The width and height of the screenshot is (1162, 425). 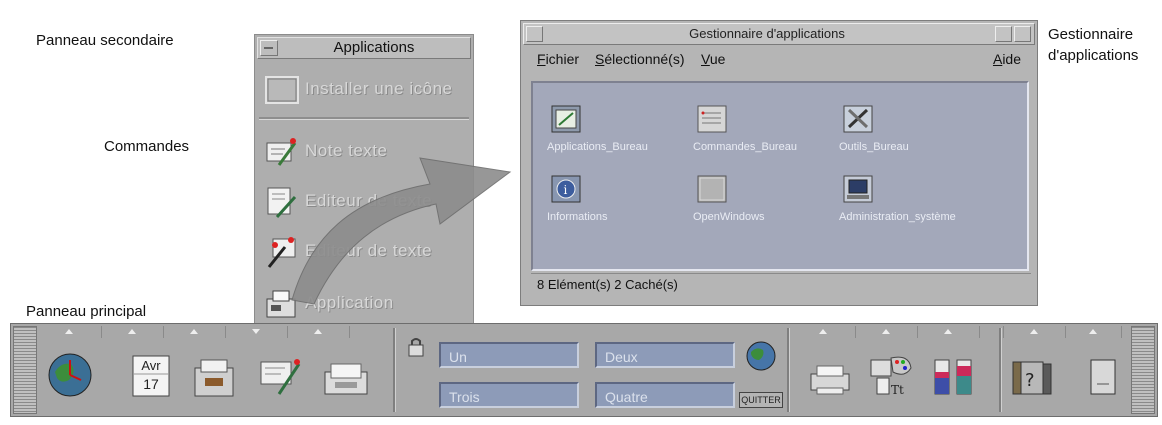 What do you see at coordinates (914, 133) in the screenshot?
I see `item-outils-bureau: Outils_Bureau` at bounding box center [914, 133].